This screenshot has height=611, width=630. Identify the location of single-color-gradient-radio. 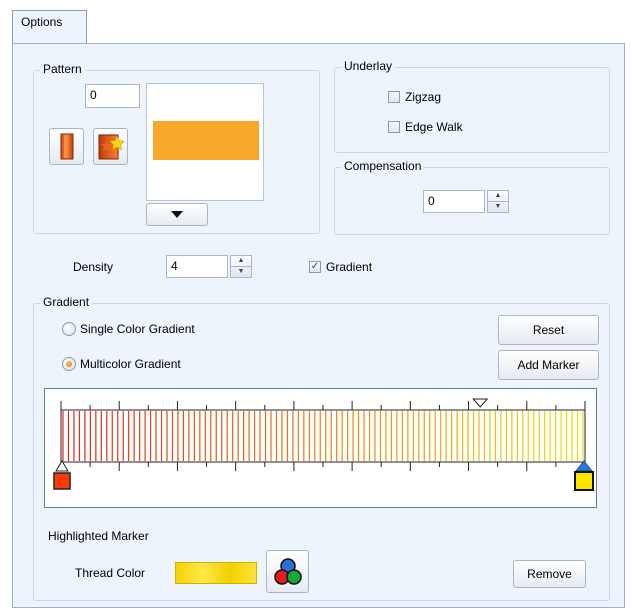
(69, 329).